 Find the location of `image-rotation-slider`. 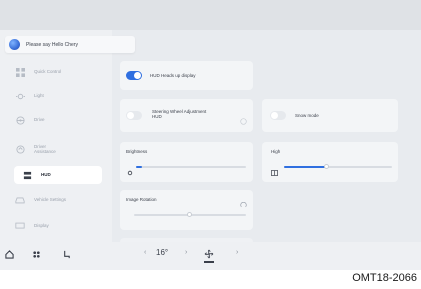

image-rotation-slider is located at coordinates (190, 214).